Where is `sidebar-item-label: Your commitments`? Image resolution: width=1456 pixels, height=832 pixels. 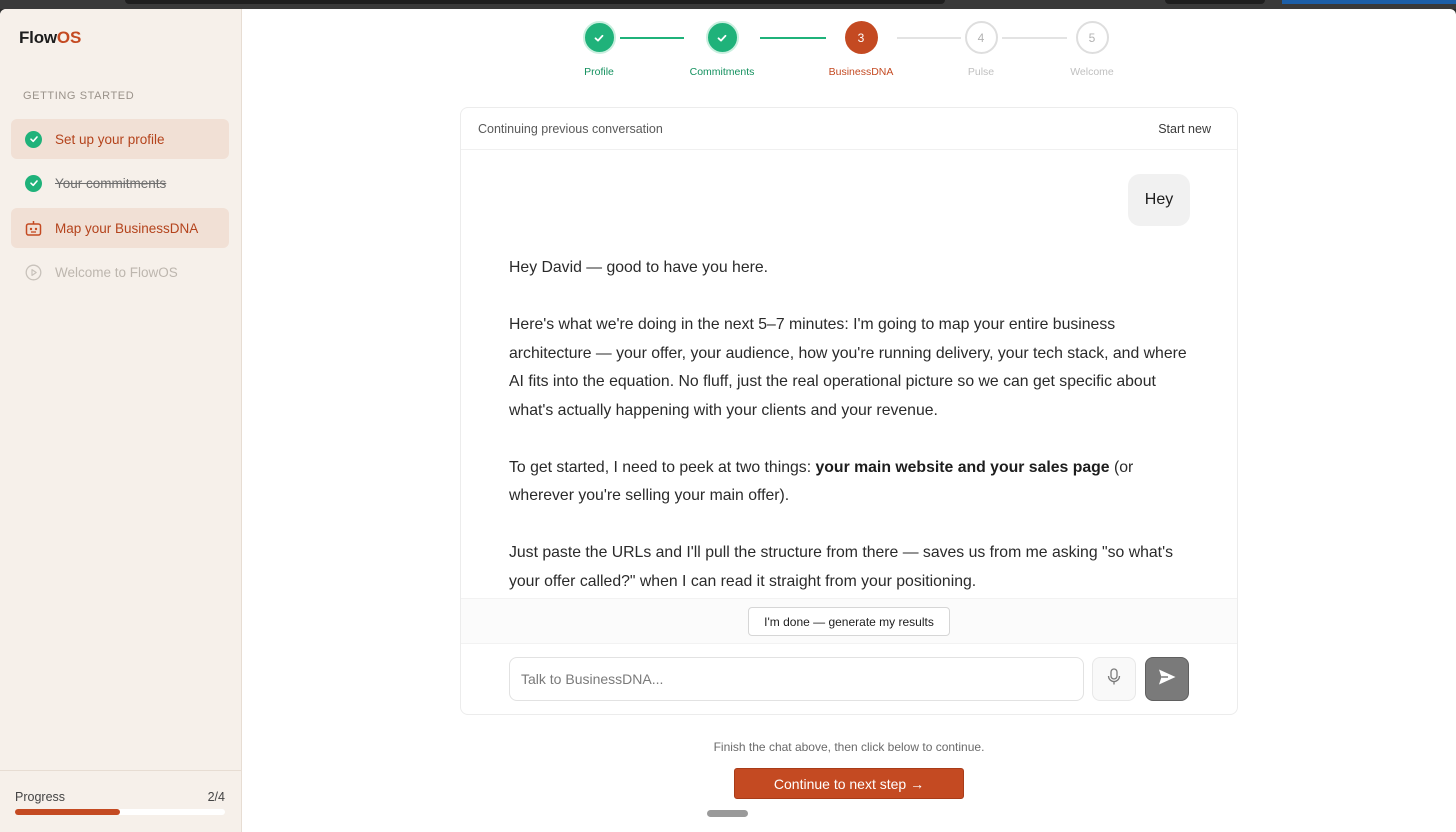 sidebar-item-label: Your commitments is located at coordinates (111, 183).